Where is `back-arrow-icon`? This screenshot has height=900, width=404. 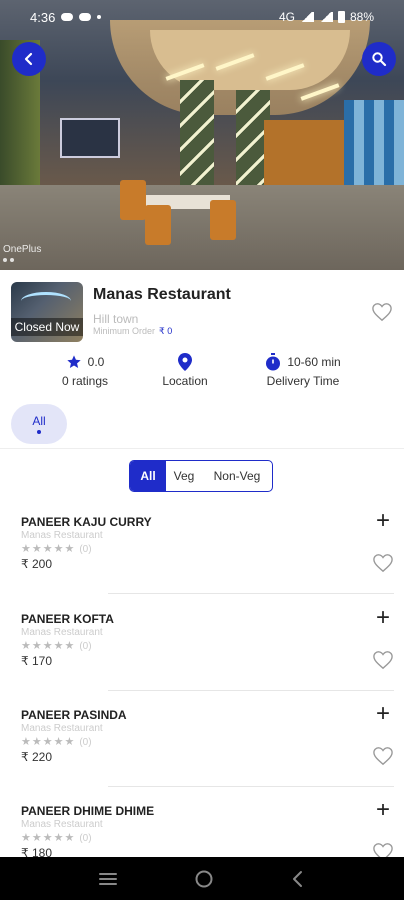 back-arrow-icon is located at coordinates (28, 59).